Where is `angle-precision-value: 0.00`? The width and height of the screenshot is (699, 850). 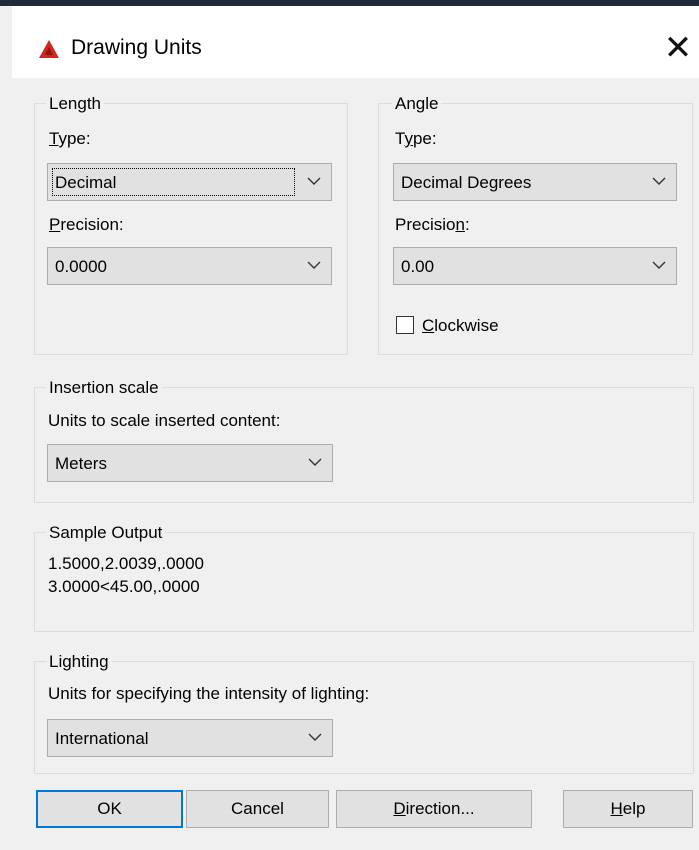
angle-precision-value: 0.00 is located at coordinates (418, 266).